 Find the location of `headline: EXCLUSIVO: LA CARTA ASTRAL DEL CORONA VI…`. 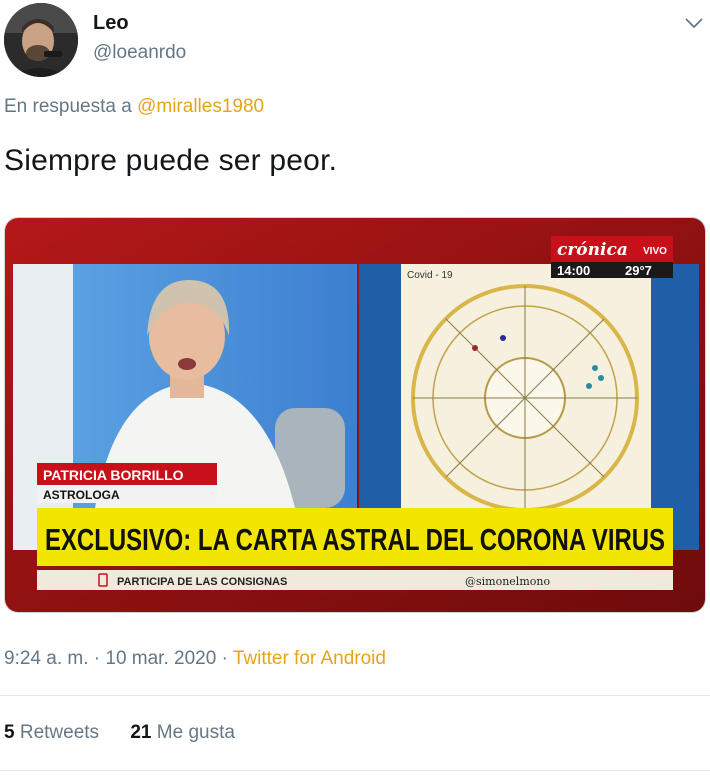

headline: EXCLUSIVO: LA CARTA ASTRAL DEL CORONA VI… is located at coordinates (355, 539).